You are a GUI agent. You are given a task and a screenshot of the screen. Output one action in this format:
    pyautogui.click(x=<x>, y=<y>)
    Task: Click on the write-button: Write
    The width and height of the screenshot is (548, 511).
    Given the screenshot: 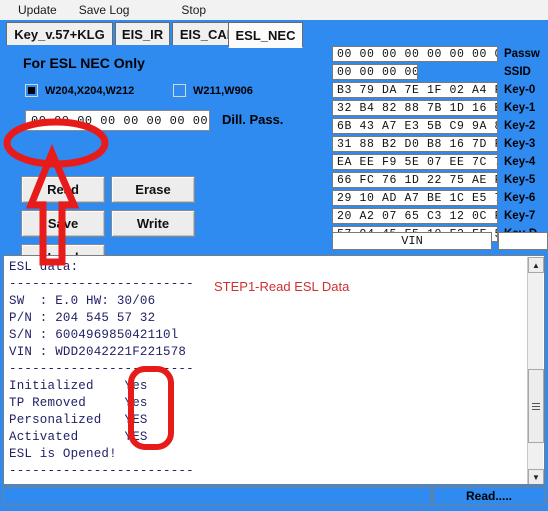 What is the action you would take?
    pyautogui.click(x=153, y=223)
    